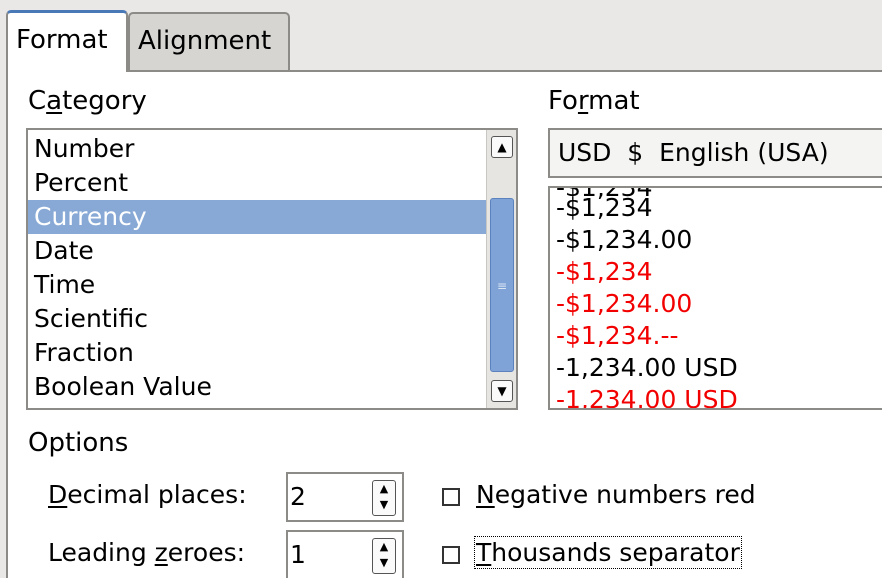  I want to click on category-item-currency: Currency, so click(257, 217).